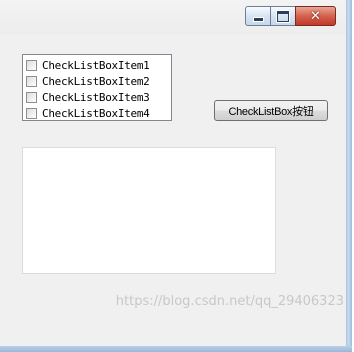  I want to click on list-item-label: CheckListBoxItem2, so click(96, 81).